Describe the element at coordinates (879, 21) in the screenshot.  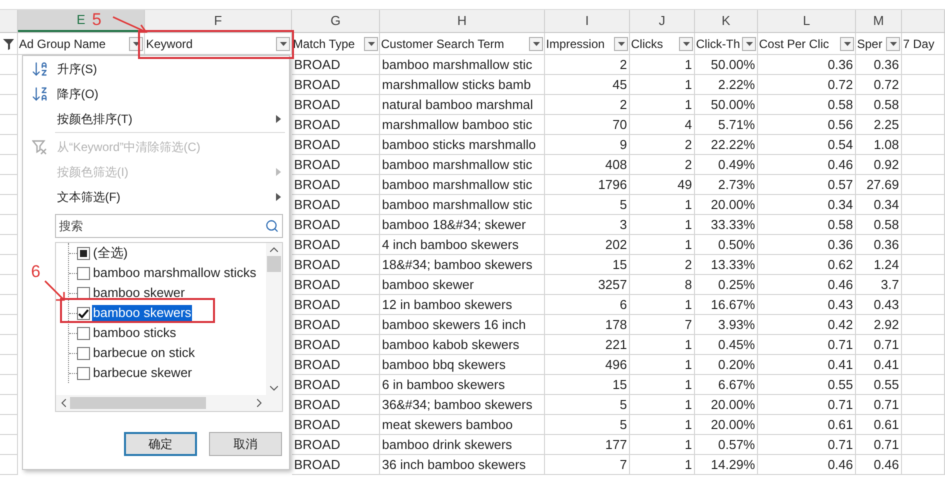
I see `column-letter: M` at that location.